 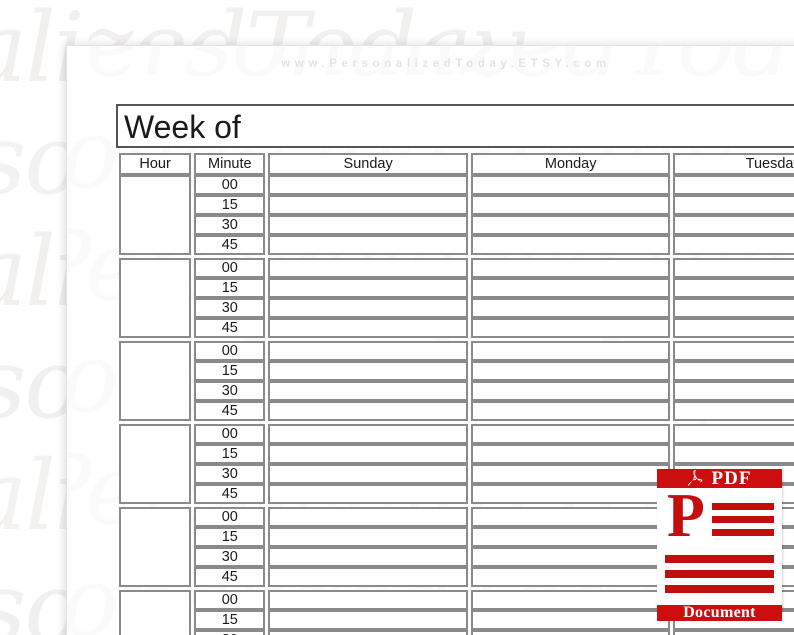 I want to click on pdf-badge-top-area: P, so click(x=719, y=518).